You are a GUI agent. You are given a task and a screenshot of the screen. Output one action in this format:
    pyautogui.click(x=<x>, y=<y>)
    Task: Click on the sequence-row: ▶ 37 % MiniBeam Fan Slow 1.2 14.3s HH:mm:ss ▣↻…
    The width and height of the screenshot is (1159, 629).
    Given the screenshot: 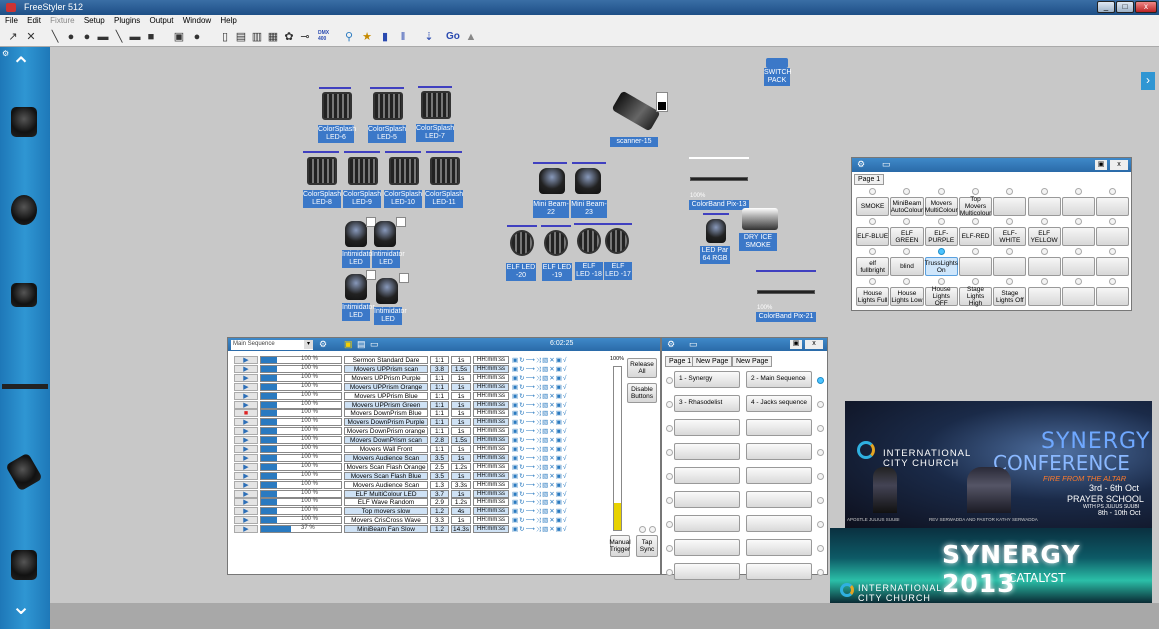 What is the action you would take?
    pyautogui.click(x=424, y=529)
    